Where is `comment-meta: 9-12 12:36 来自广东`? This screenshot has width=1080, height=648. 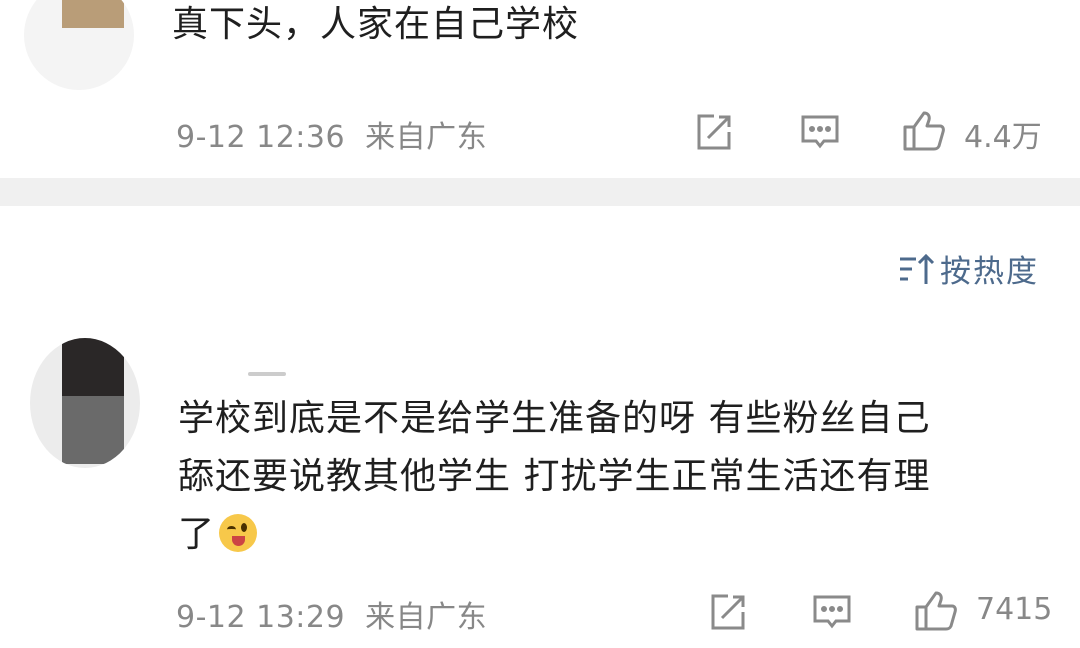
comment-meta: 9-12 12:36 来自广东 is located at coordinates (331, 134).